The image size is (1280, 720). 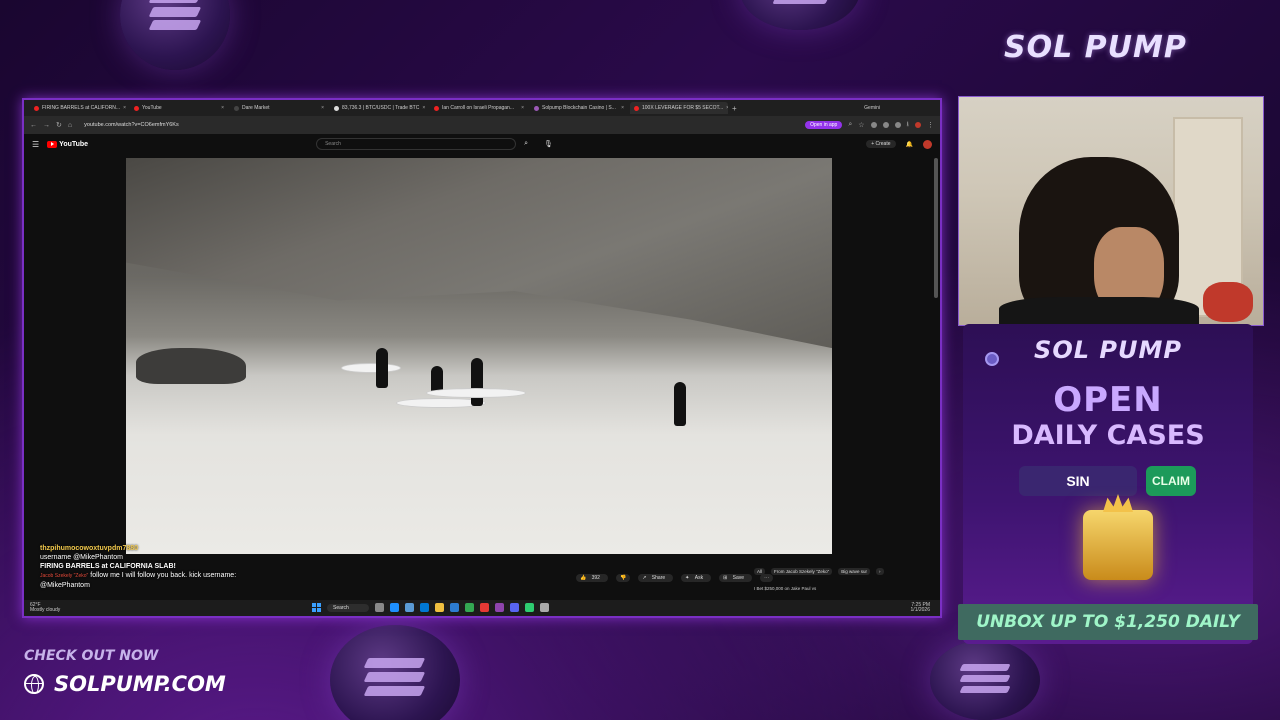 I want to click on youtube-logo-text: YouTube, so click(x=74, y=144).